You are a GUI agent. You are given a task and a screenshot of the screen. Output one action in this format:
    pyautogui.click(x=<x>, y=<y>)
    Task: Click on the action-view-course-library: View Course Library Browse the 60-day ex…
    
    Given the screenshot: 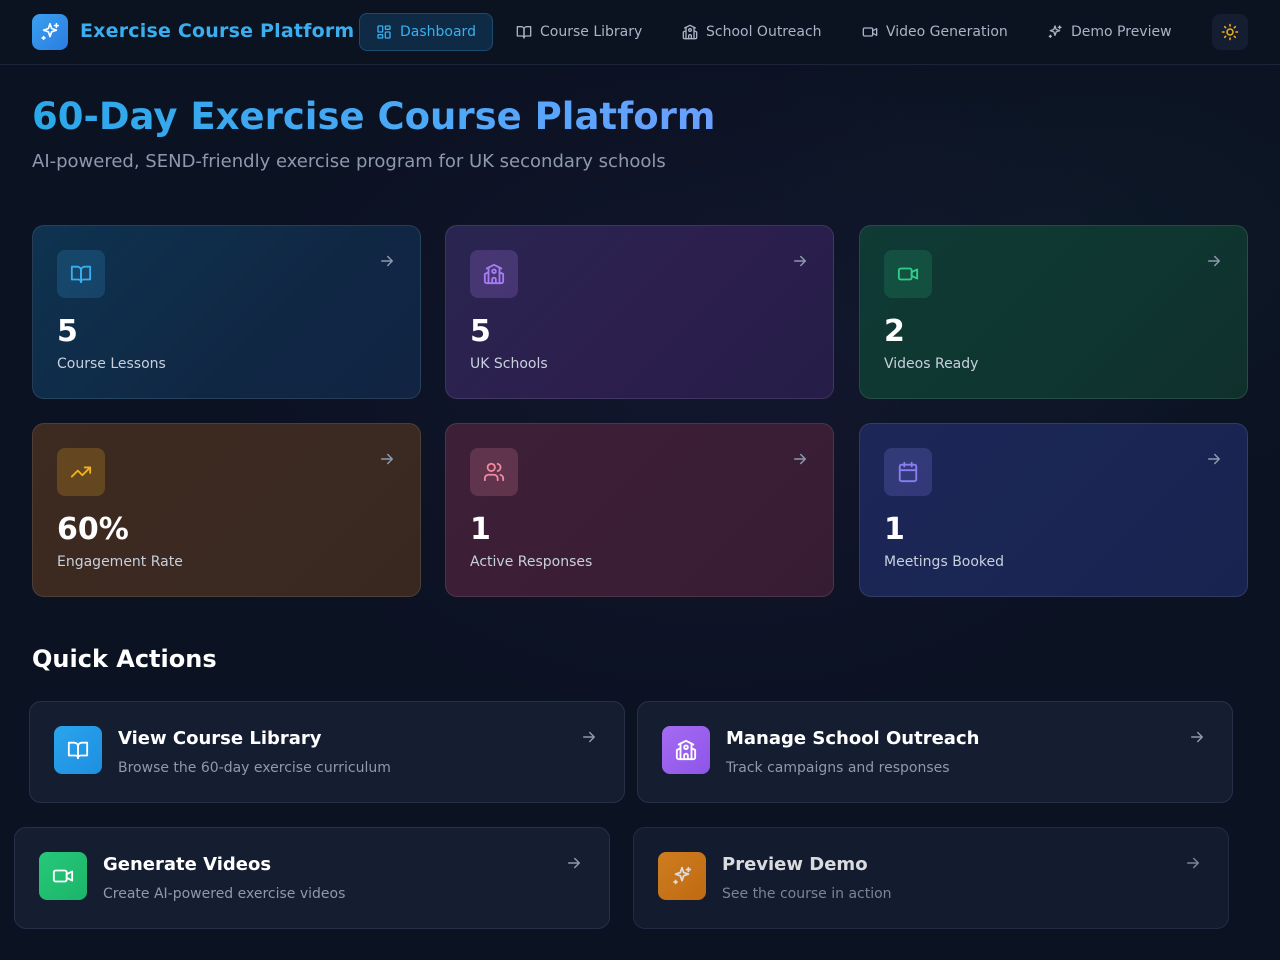 What is the action you would take?
    pyautogui.click(x=327, y=752)
    